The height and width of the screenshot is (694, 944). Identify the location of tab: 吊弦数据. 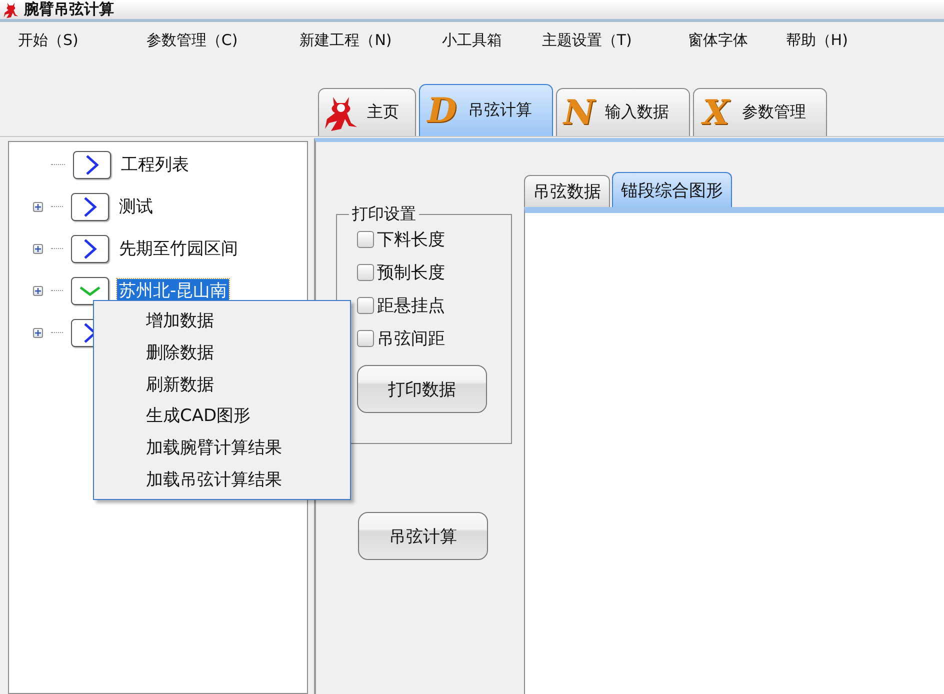
(567, 191).